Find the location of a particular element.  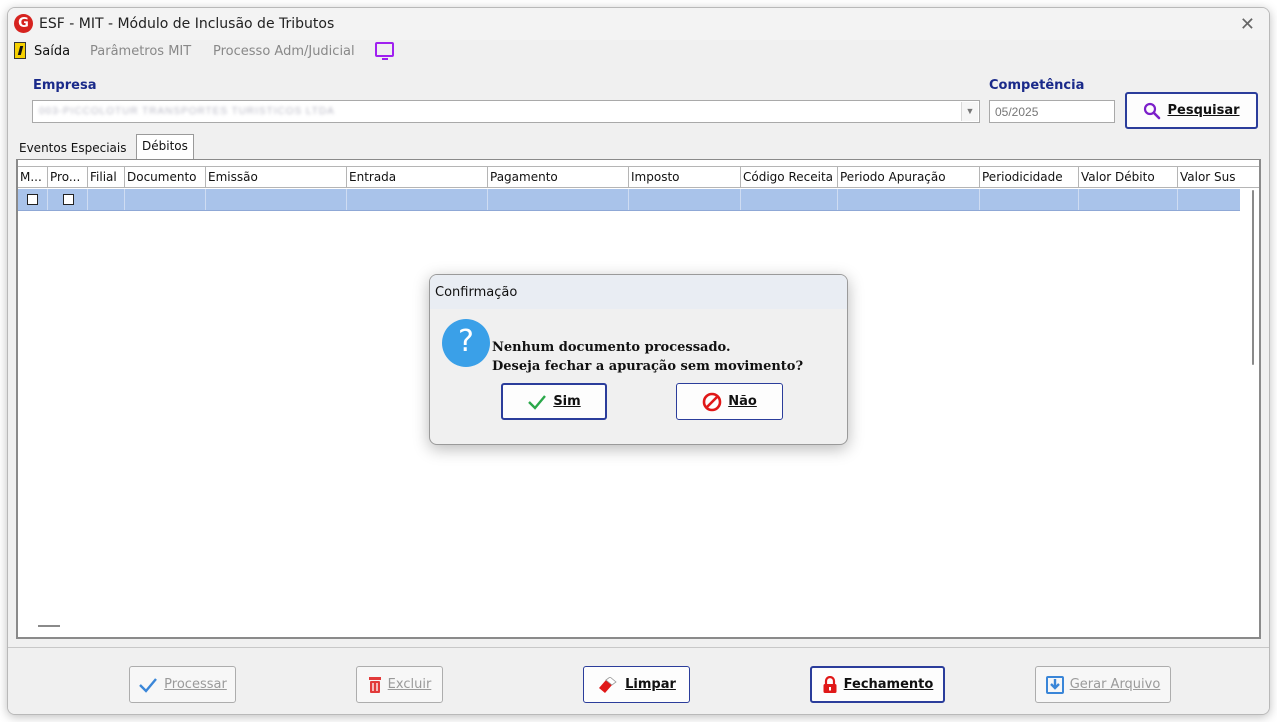

cell-periodicidade is located at coordinates (1029, 199).